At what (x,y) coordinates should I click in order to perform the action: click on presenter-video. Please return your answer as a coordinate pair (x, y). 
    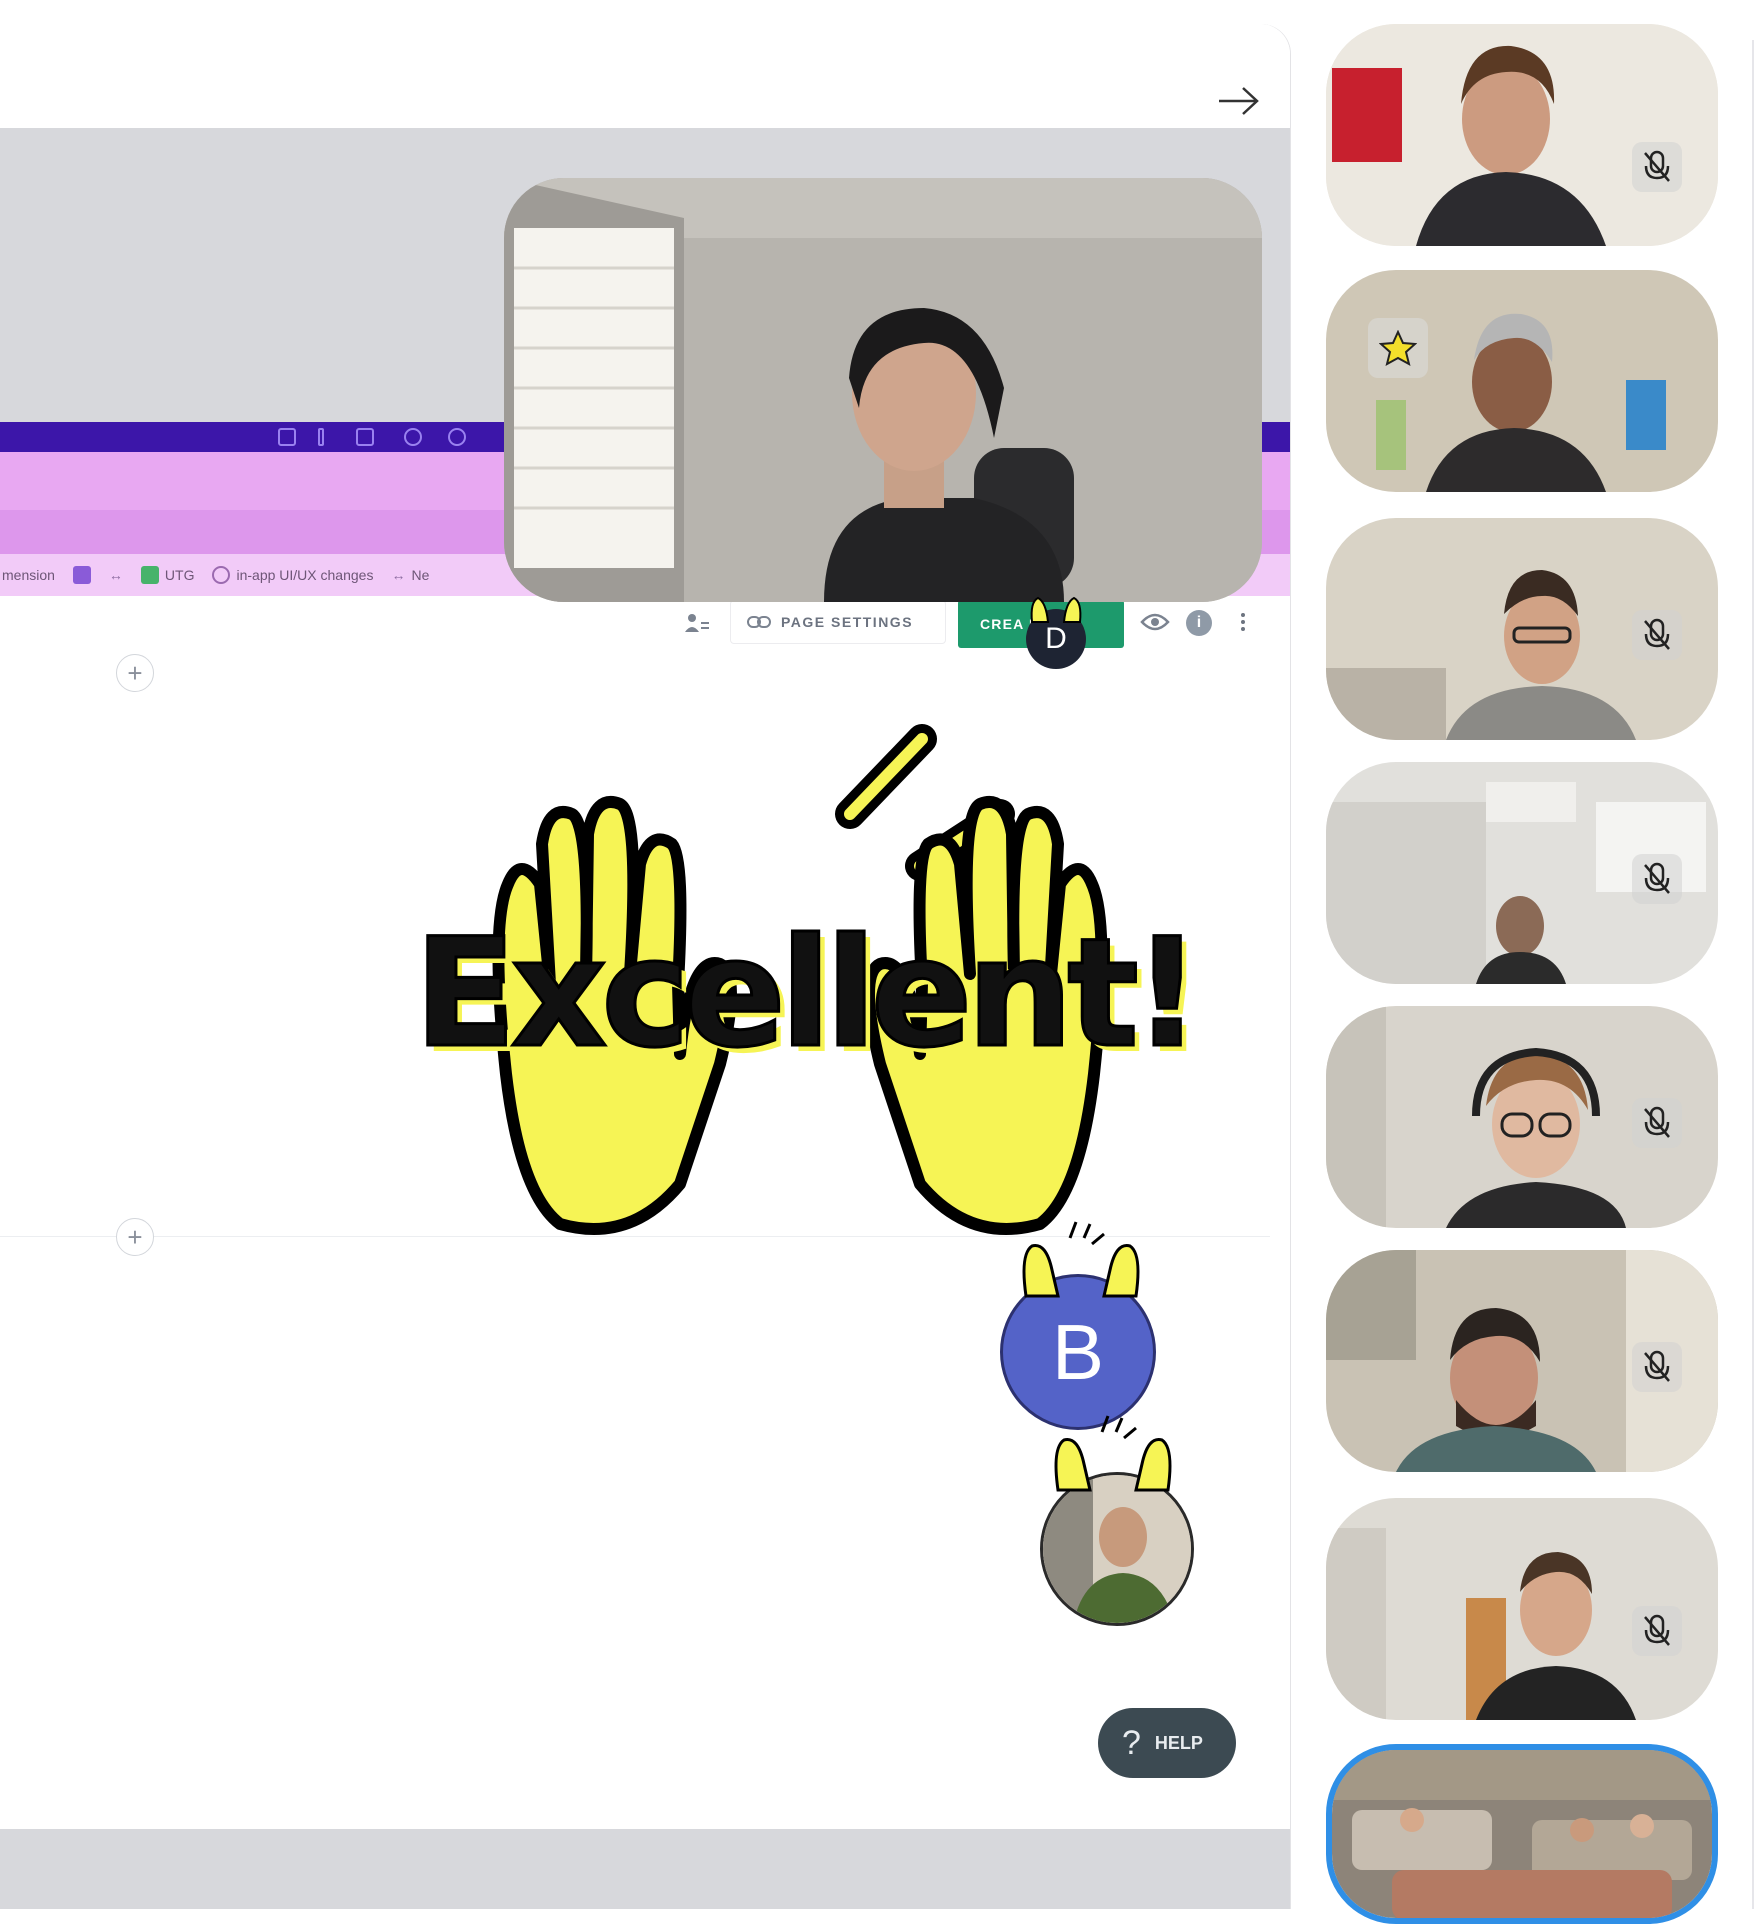
    Looking at the image, I should click on (883, 390).